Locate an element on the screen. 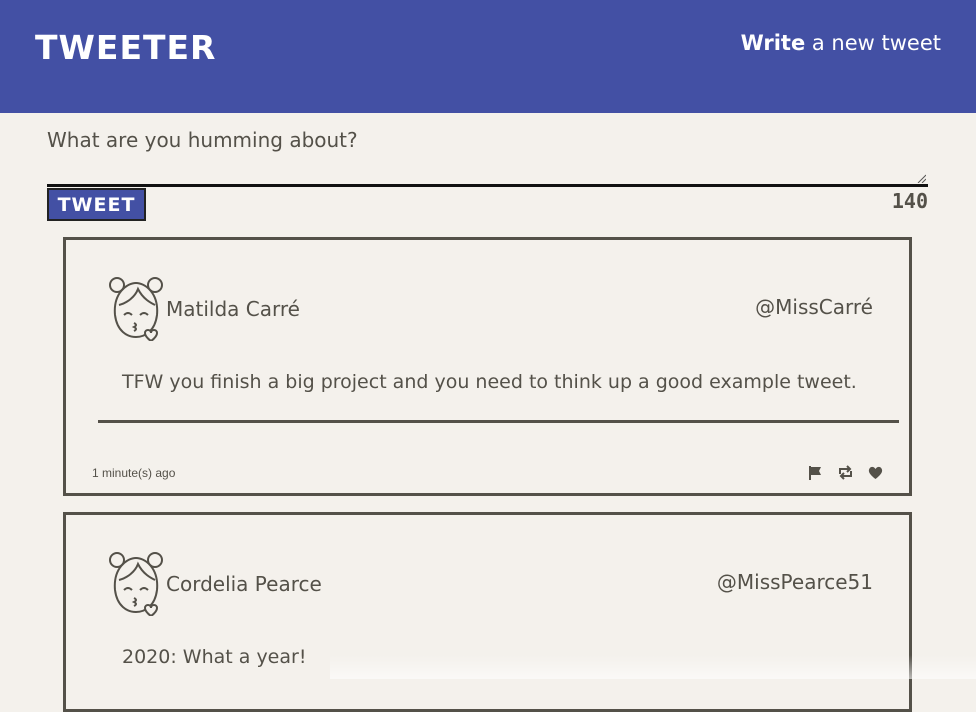 This screenshot has width=976, height=712. author-name: Cordelia Pearce is located at coordinates (244, 584).